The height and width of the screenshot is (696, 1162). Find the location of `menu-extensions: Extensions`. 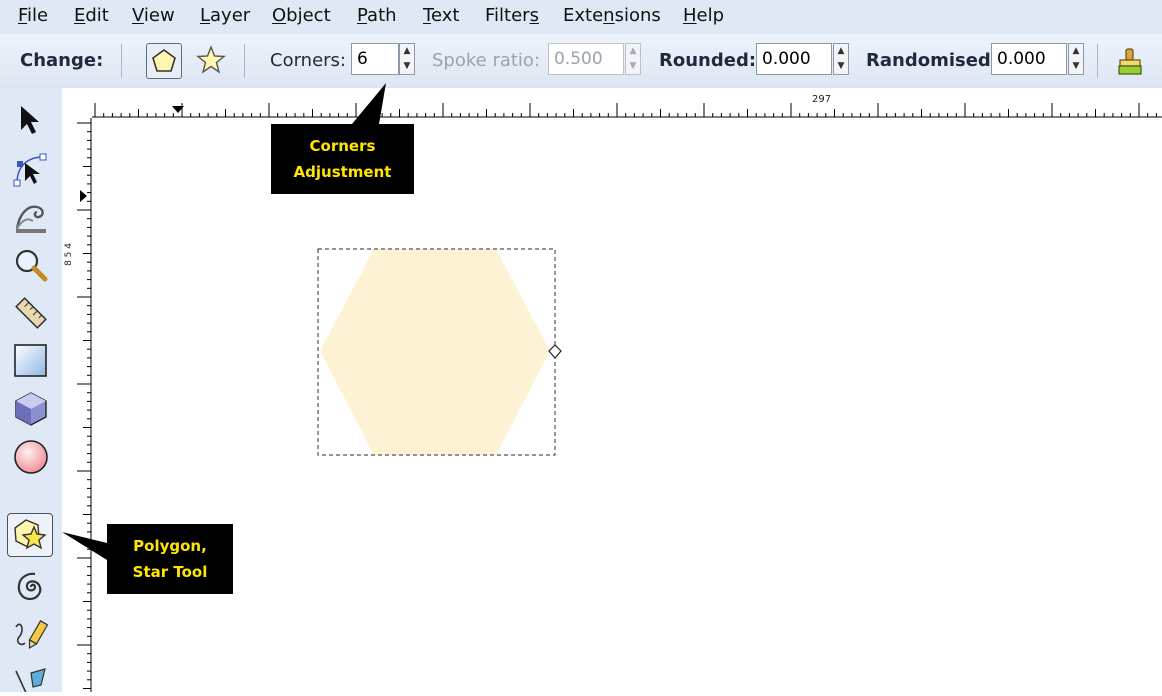

menu-extensions: Extensions is located at coordinates (612, 15).